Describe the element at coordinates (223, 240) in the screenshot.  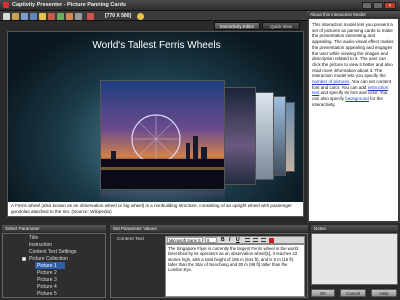
I see `bold-button: B` at that location.